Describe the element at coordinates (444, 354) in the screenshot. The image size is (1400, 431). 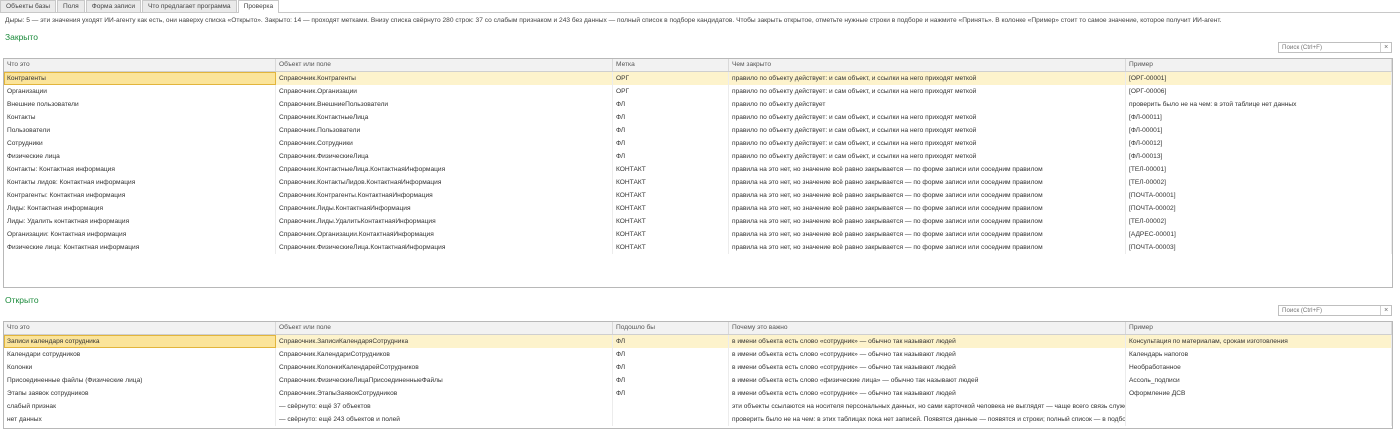
I see `table-cell: Справочник.КалендариСотрудников` at that location.